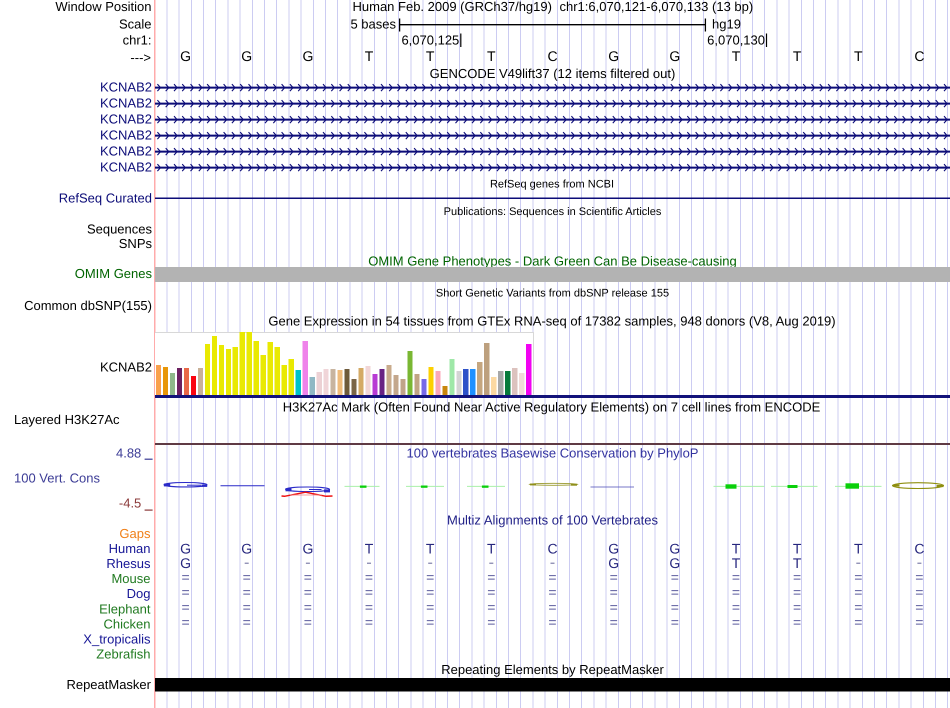 The width and height of the screenshot is (950, 708). I want to click on svg-text: Chicken, so click(127, 624).